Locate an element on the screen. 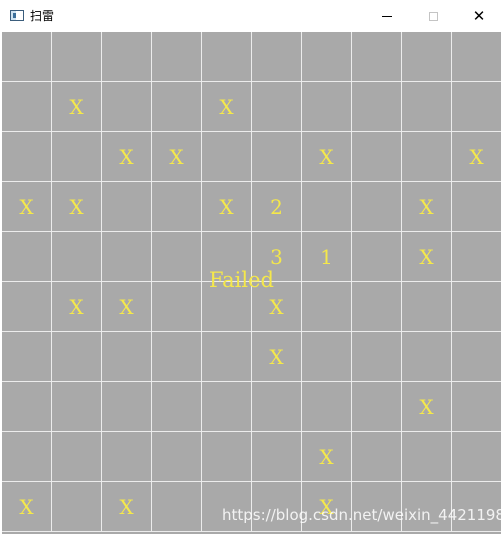  maximize-icon is located at coordinates (433, 16).